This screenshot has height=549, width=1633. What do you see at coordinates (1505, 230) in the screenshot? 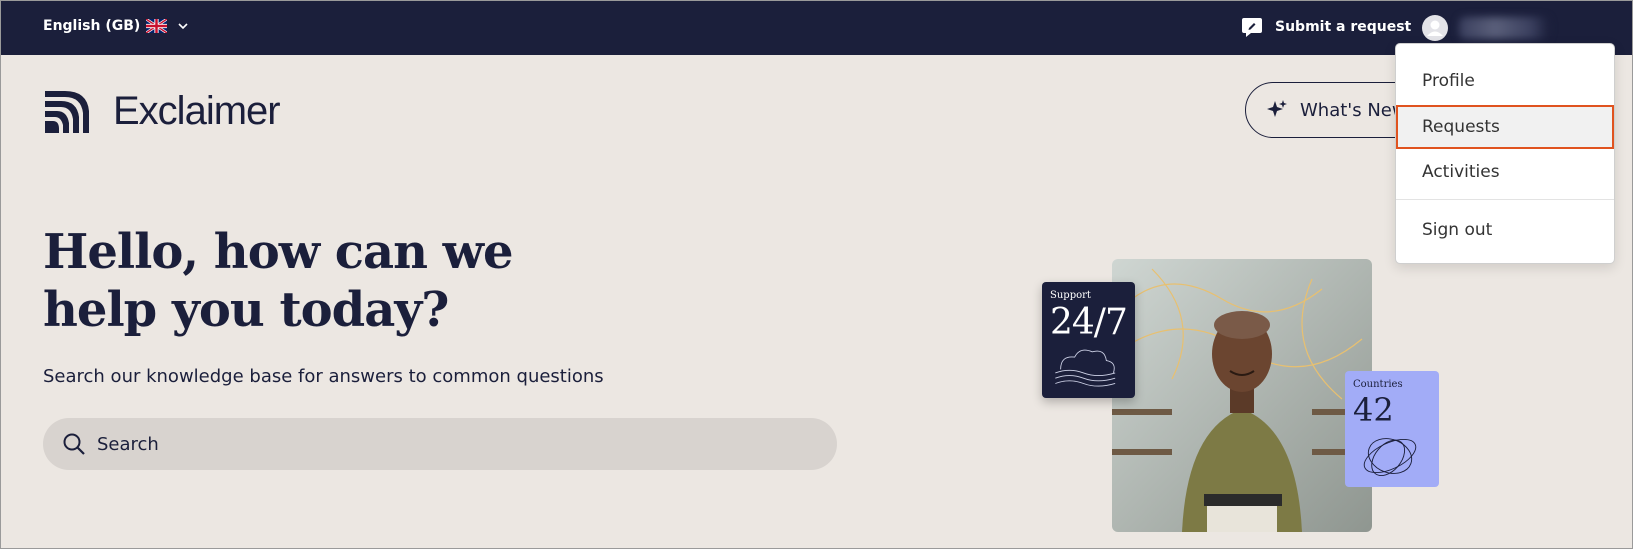
I see `menu-item-sign-out: Sign out` at bounding box center [1505, 230].